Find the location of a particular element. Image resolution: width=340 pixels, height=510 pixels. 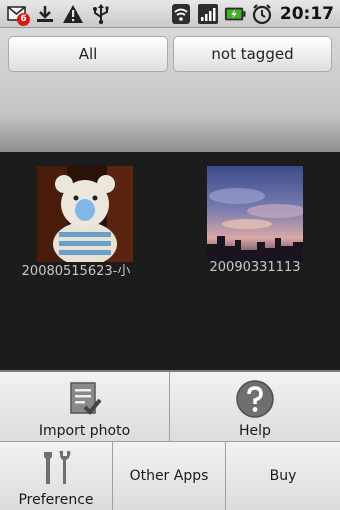

wifi-icon is located at coordinates (181, 14).